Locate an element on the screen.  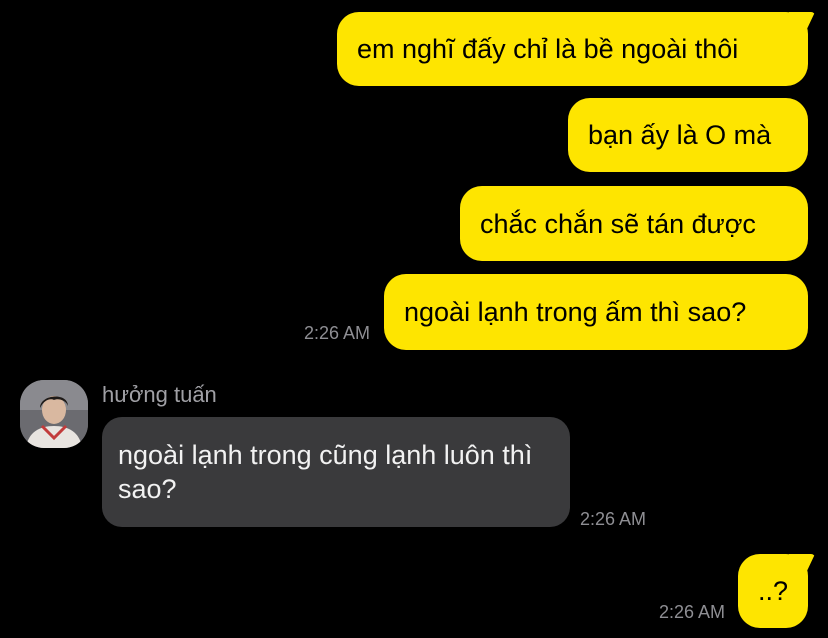
message-text: bạn ấy là O mà is located at coordinates (680, 135).